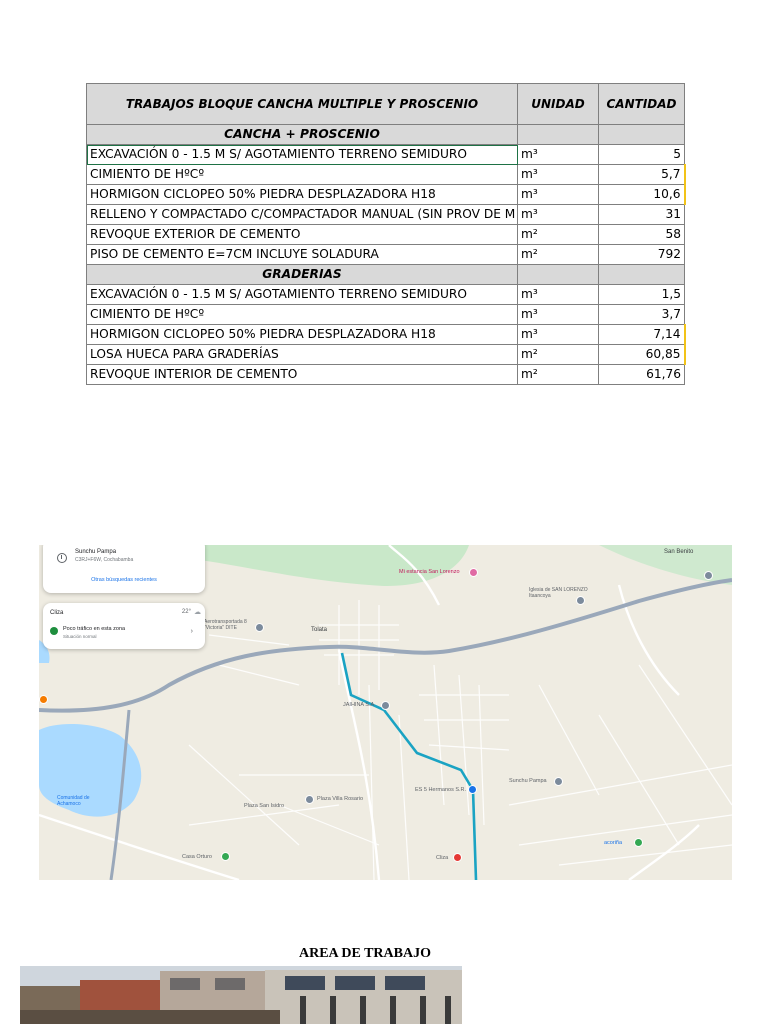  Describe the element at coordinates (385, 705) in the screenshot. I see `business-pin-icon` at that location.